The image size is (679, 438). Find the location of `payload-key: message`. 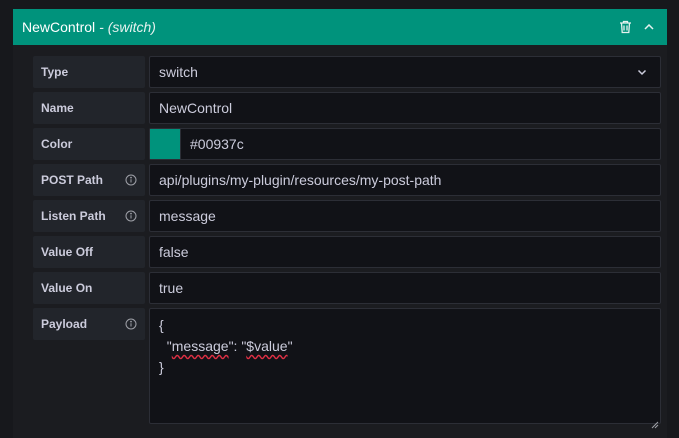

payload-key: message is located at coordinates (200, 346).